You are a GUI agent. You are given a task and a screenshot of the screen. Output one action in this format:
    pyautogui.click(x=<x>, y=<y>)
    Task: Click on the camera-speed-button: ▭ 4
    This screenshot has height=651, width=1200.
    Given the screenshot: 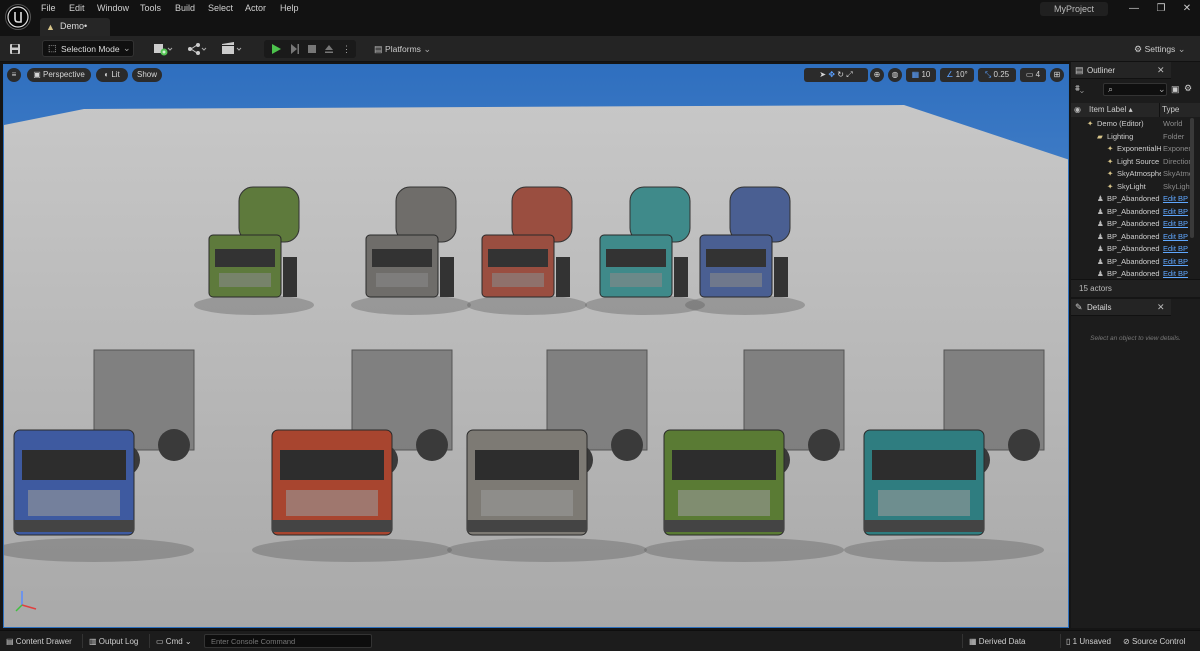 What is the action you would take?
    pyautogui.click(x=1033, y=75)
    